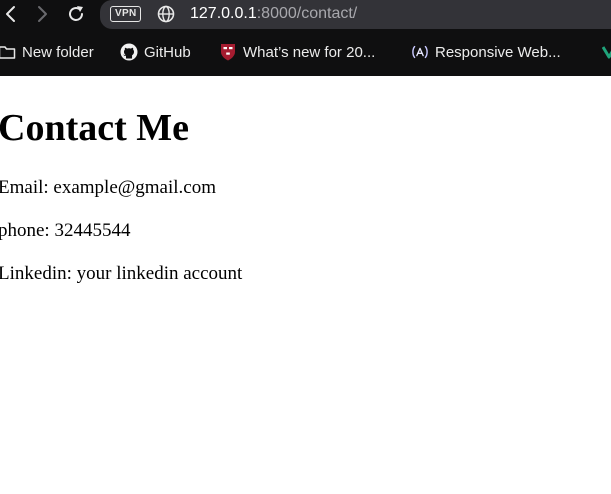  I want to click on reload-button, so click(76, 14).